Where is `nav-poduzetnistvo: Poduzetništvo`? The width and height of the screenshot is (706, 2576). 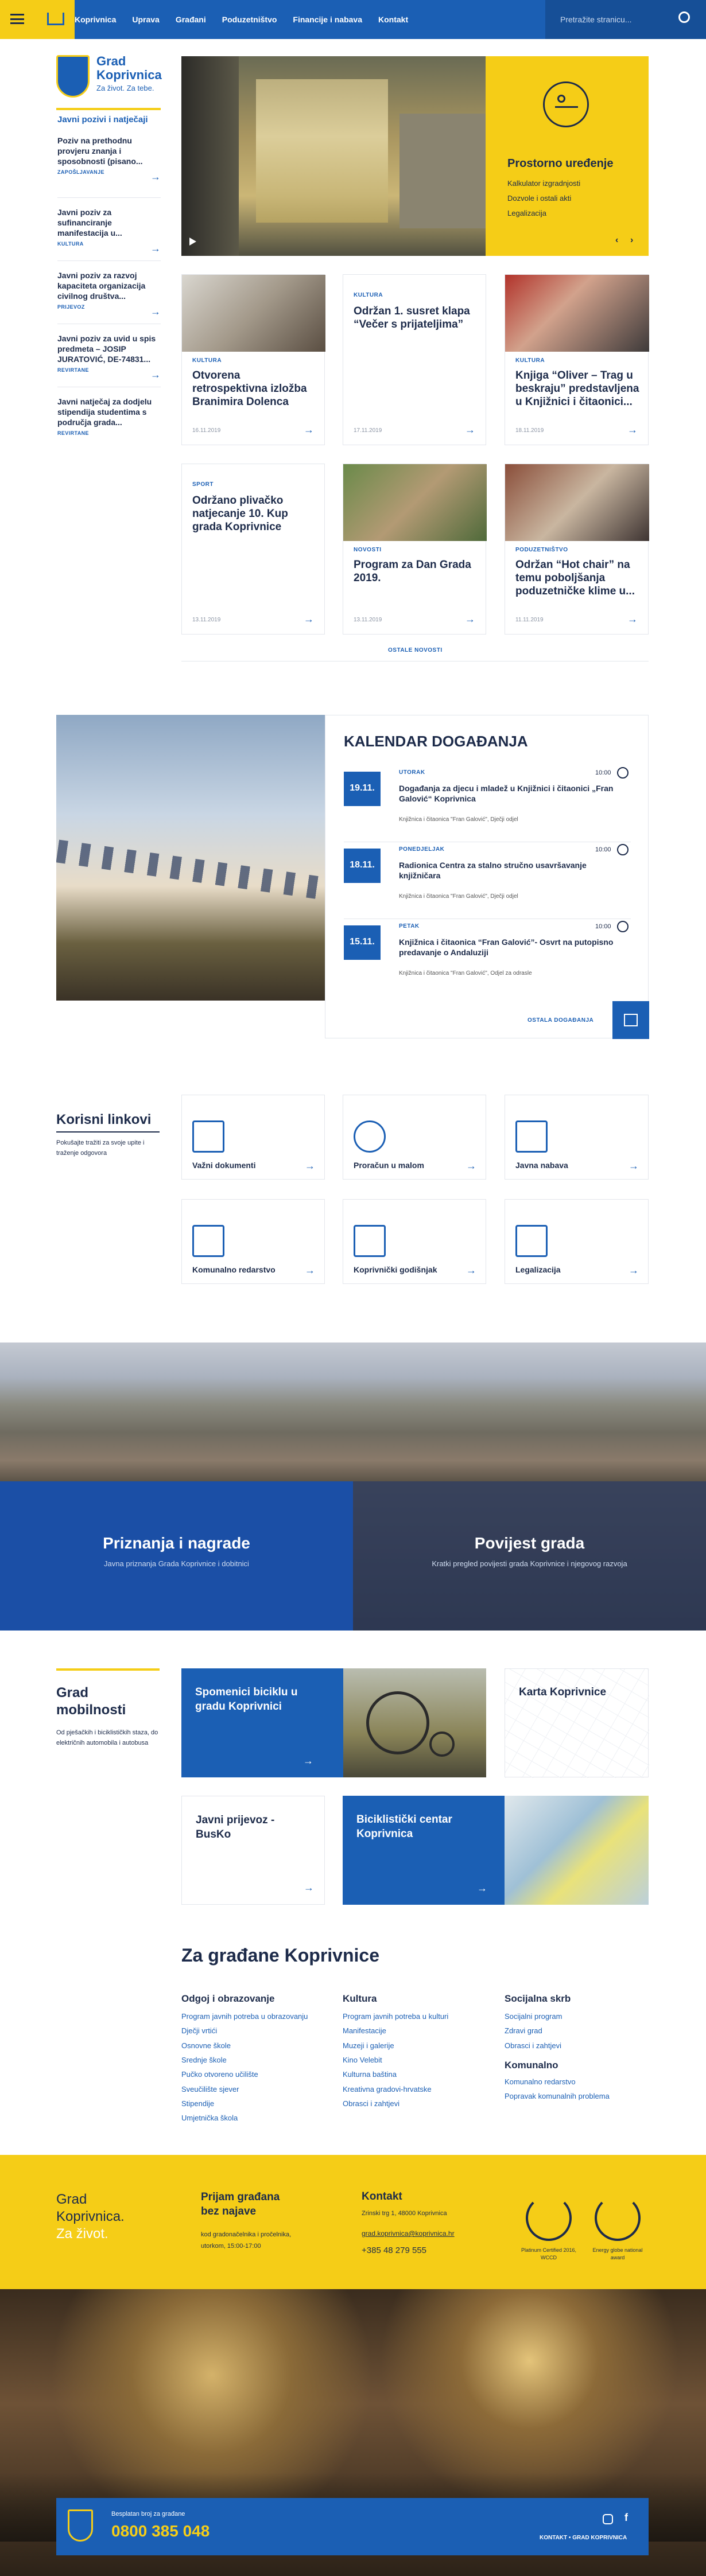 nav-poduzetnistvo: Poduzetništvo is located at coordinates (249, 19).